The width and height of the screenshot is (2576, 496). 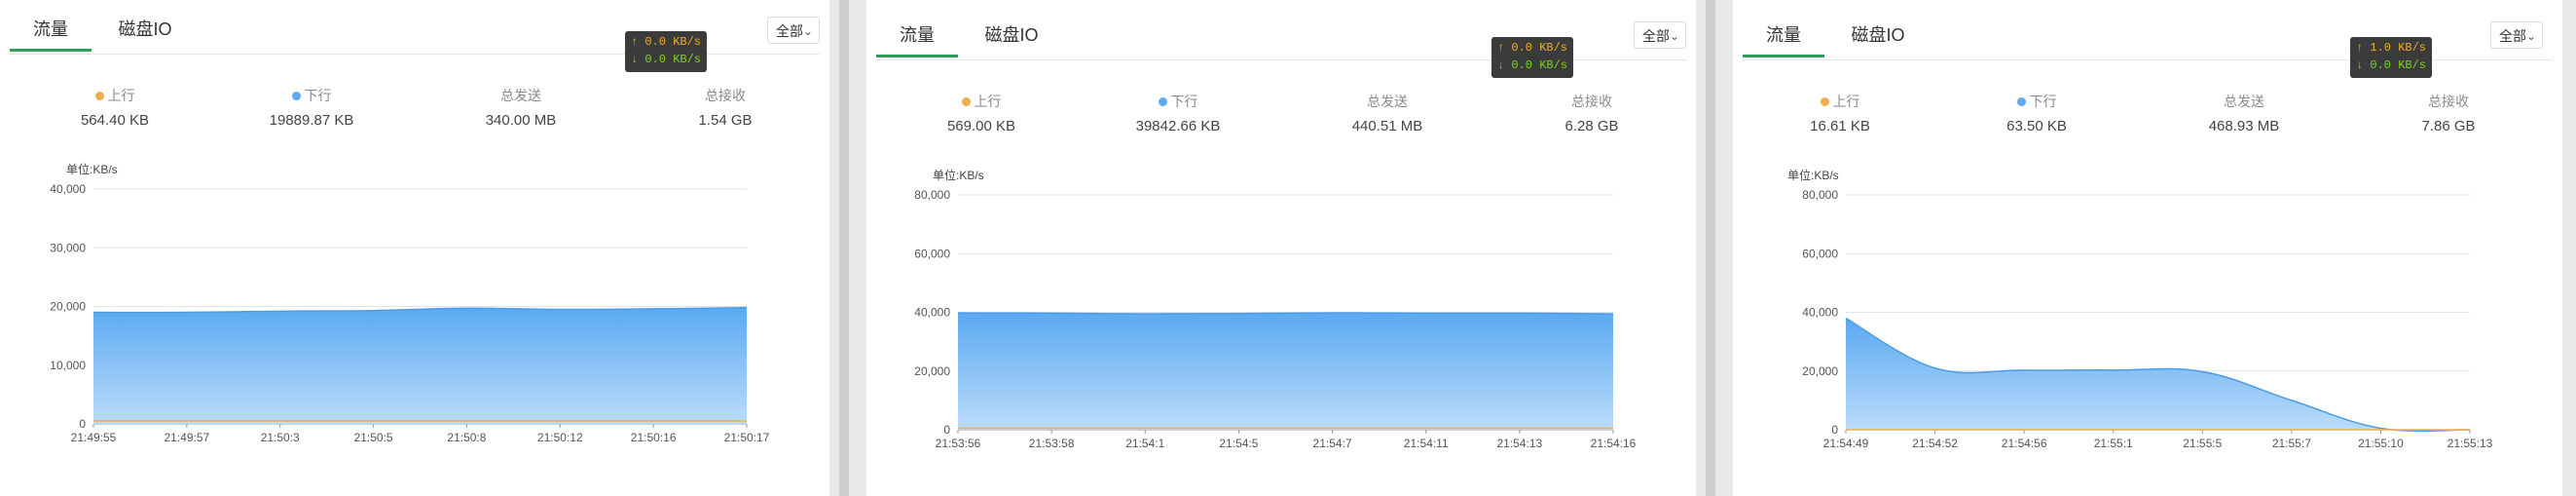 I want to click on stat-upload-value: 564.40 KB, so click(x=115, y=120).